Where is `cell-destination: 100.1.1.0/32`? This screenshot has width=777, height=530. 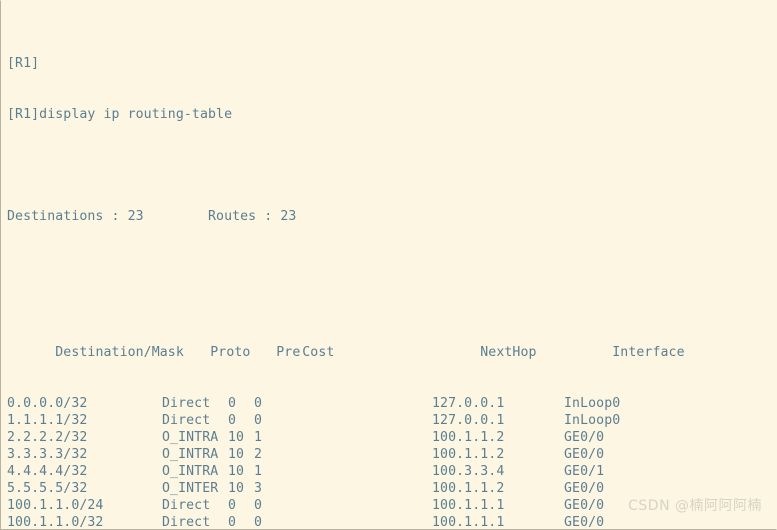
cell-destination: 100.1.1.0/32 is located at coordinates (55, 522).